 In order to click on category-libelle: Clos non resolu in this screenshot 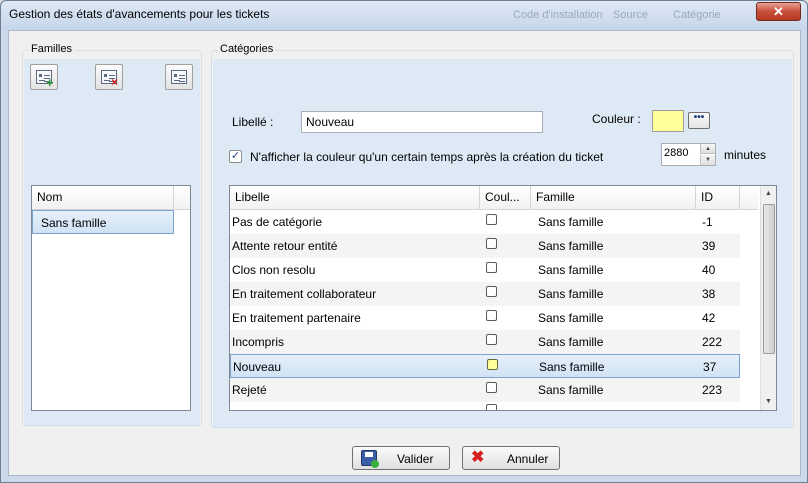, I will do `click(274, 270)`.